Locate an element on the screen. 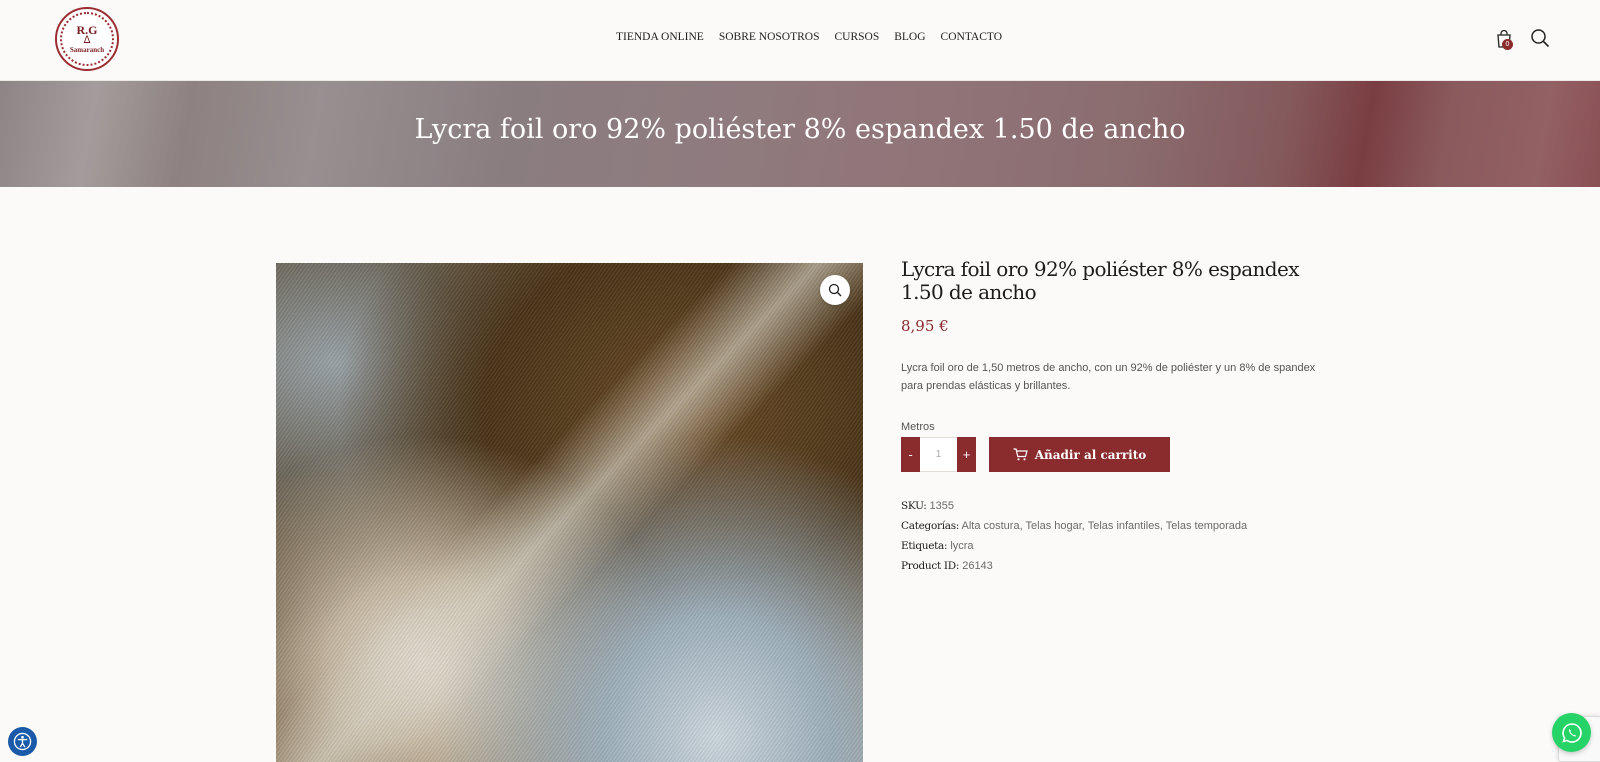 Image resolution: width=1600 pixels, height=762 pixels. zoom-button is located at coordinates (835, 290).